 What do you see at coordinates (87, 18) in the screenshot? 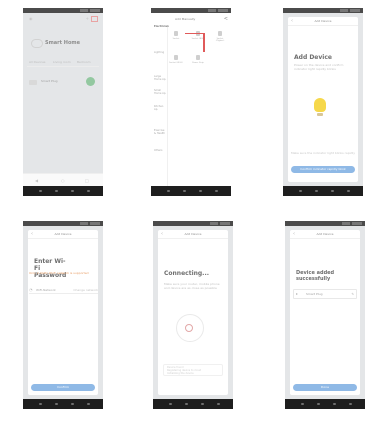
I see `add-device-icon: +` at bounding box center [87, 18].